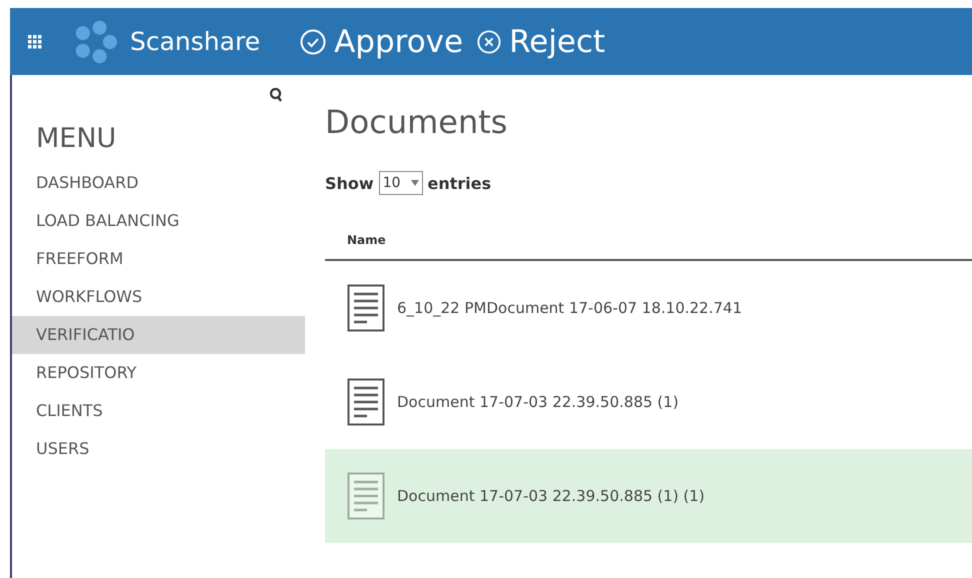 The width and height of the screenshot is (972, 578). I want to click on page-size-select: 10, so click(400, 183).